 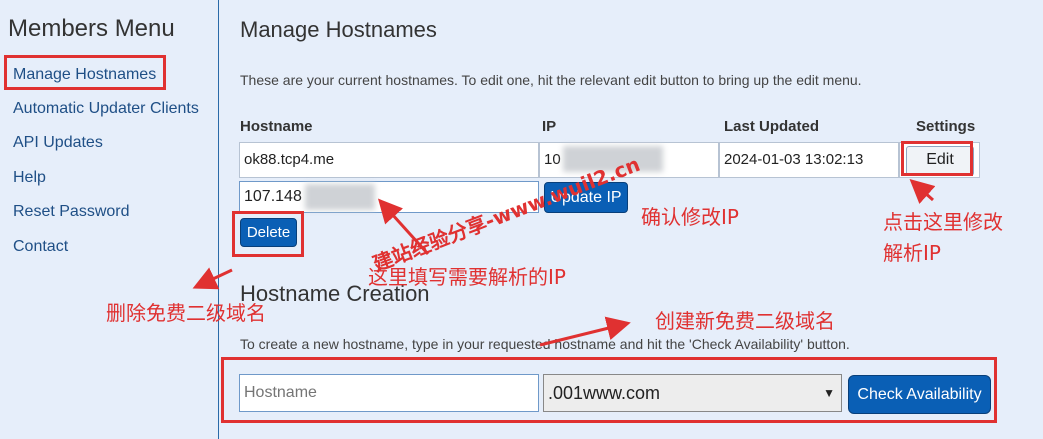 What do you see at coordinates (212, 278) in the screenshot?
I see `arrow-to-delete` at bounding box center [212, 278].